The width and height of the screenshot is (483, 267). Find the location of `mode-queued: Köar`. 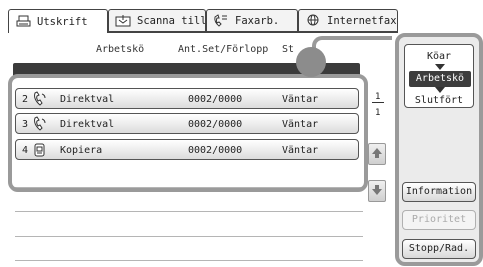

mode-queued: Köar is located at coordinates (439, 56).